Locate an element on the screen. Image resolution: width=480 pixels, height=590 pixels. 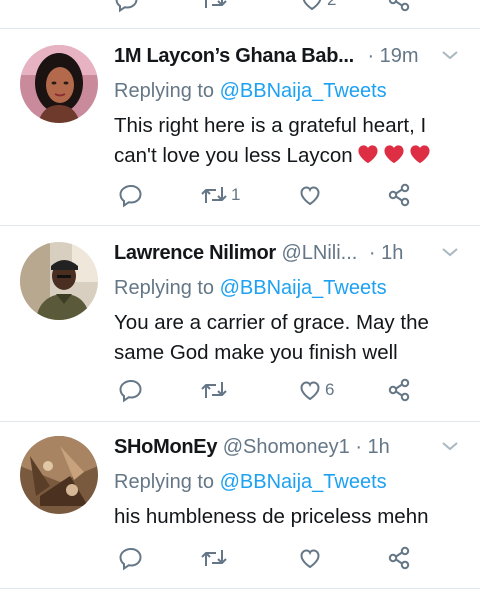
like-count: 6 is located at coordinates (330, 389).